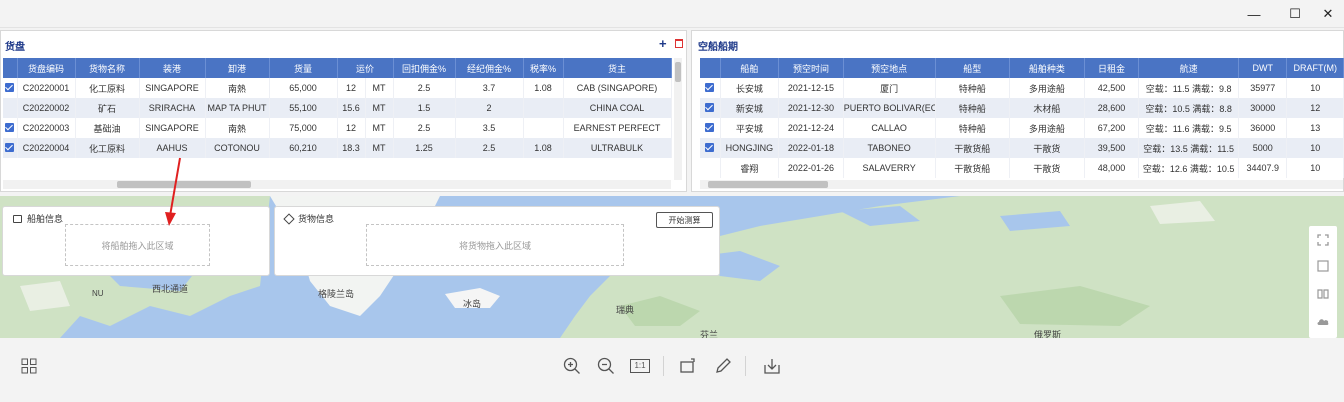  I want to click on cargo-owner: EARNEST PERFECT, so click(617, 128).